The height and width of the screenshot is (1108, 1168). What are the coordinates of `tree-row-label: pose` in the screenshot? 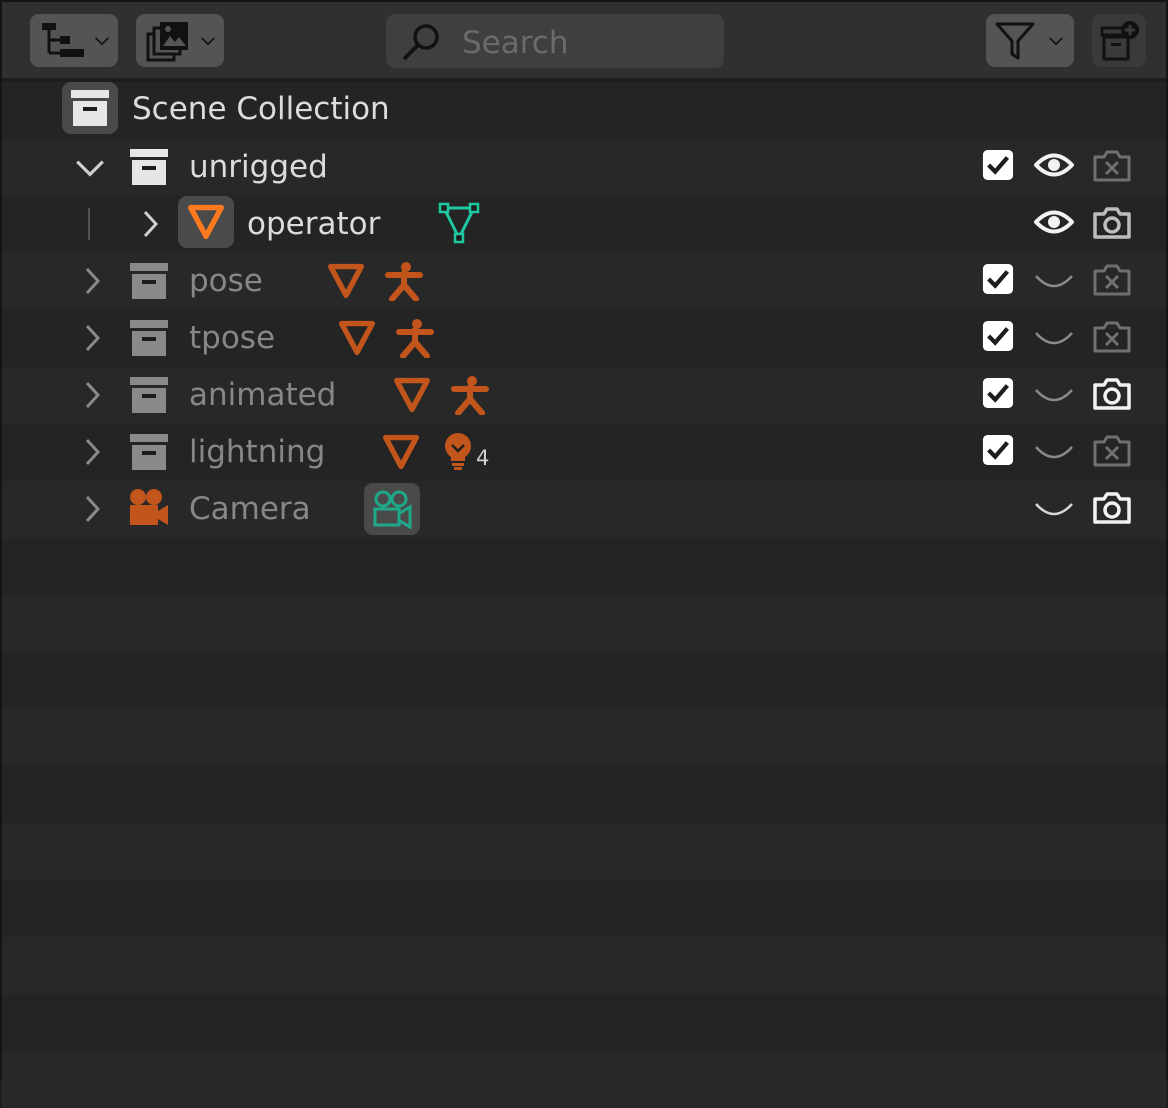 It's located at (226, 281).